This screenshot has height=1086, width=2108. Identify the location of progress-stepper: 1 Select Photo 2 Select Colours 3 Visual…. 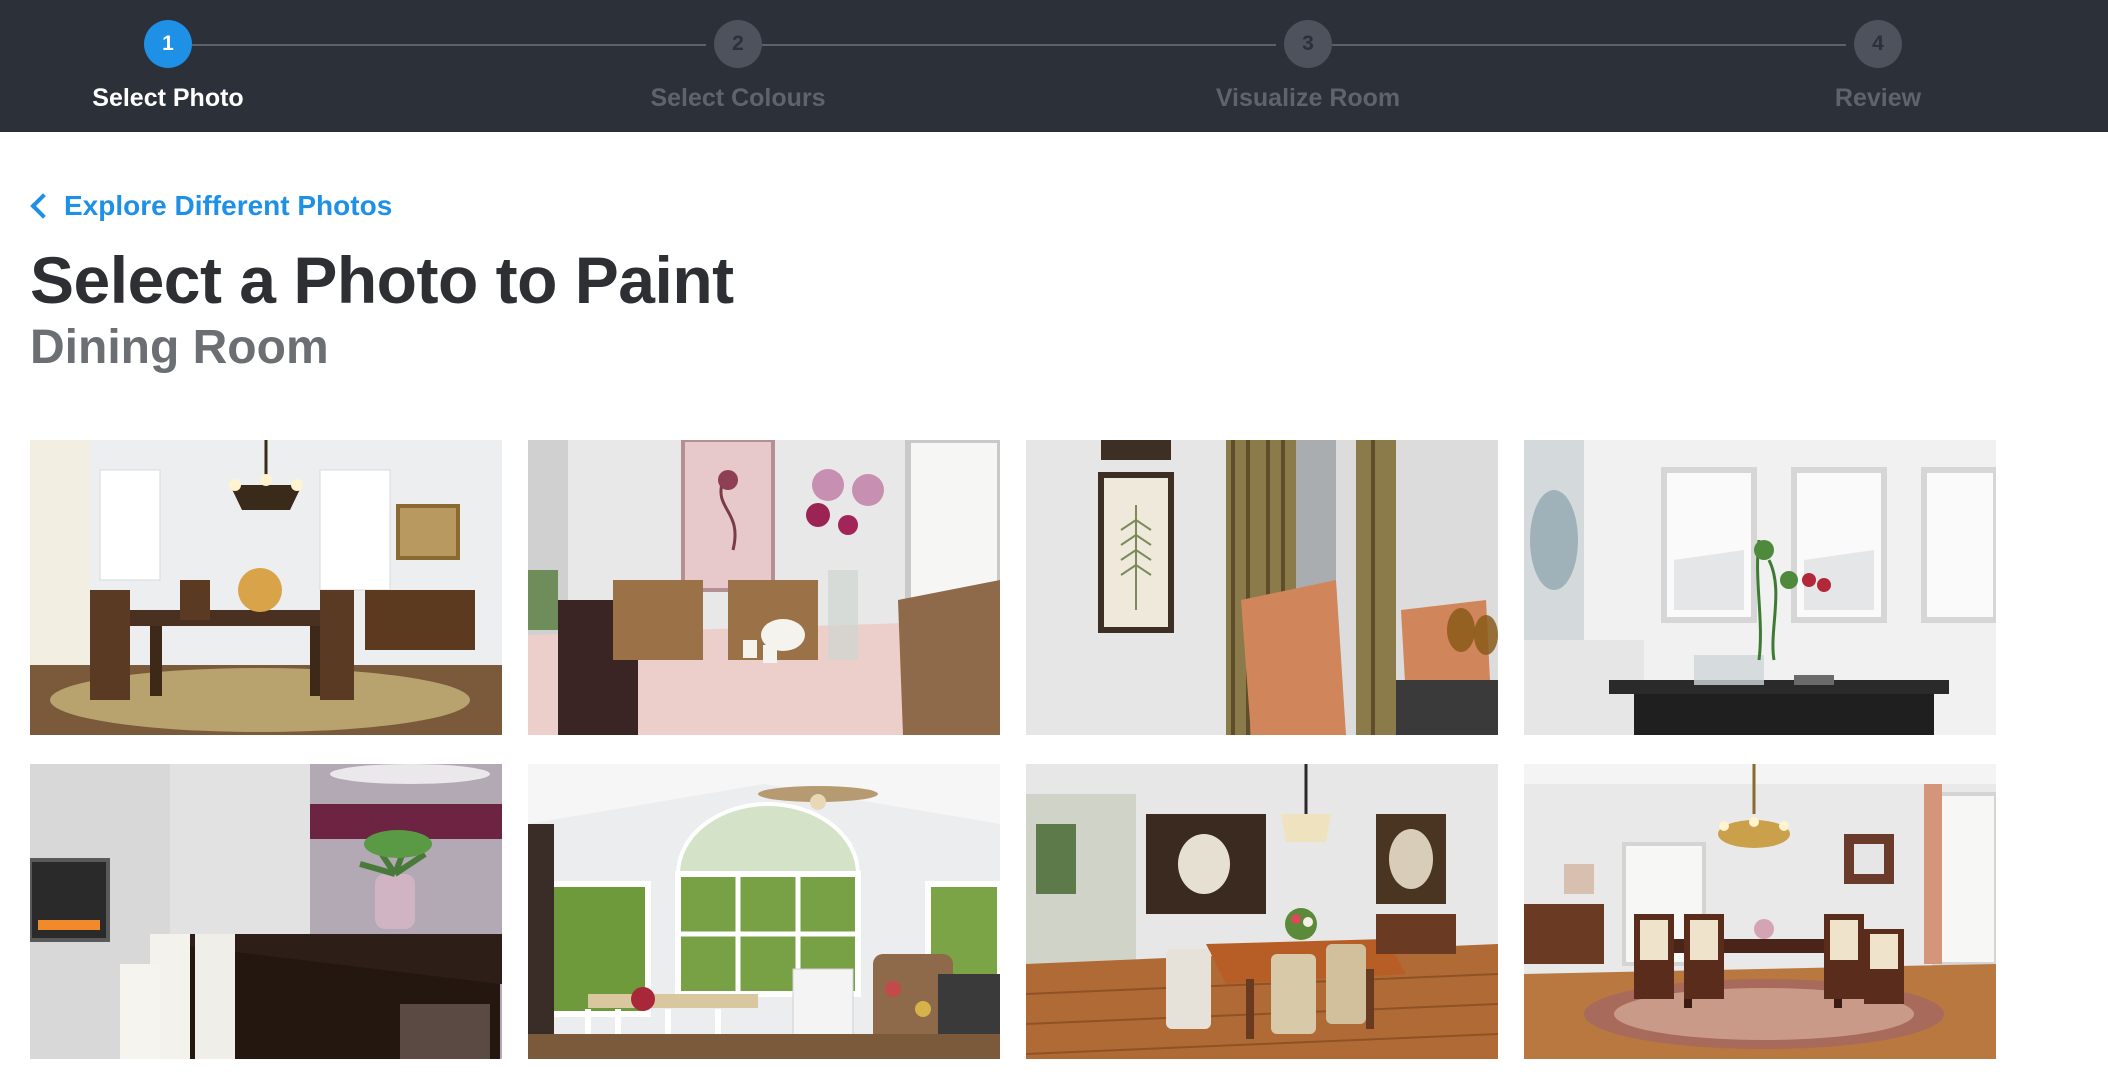
(1054, 66).